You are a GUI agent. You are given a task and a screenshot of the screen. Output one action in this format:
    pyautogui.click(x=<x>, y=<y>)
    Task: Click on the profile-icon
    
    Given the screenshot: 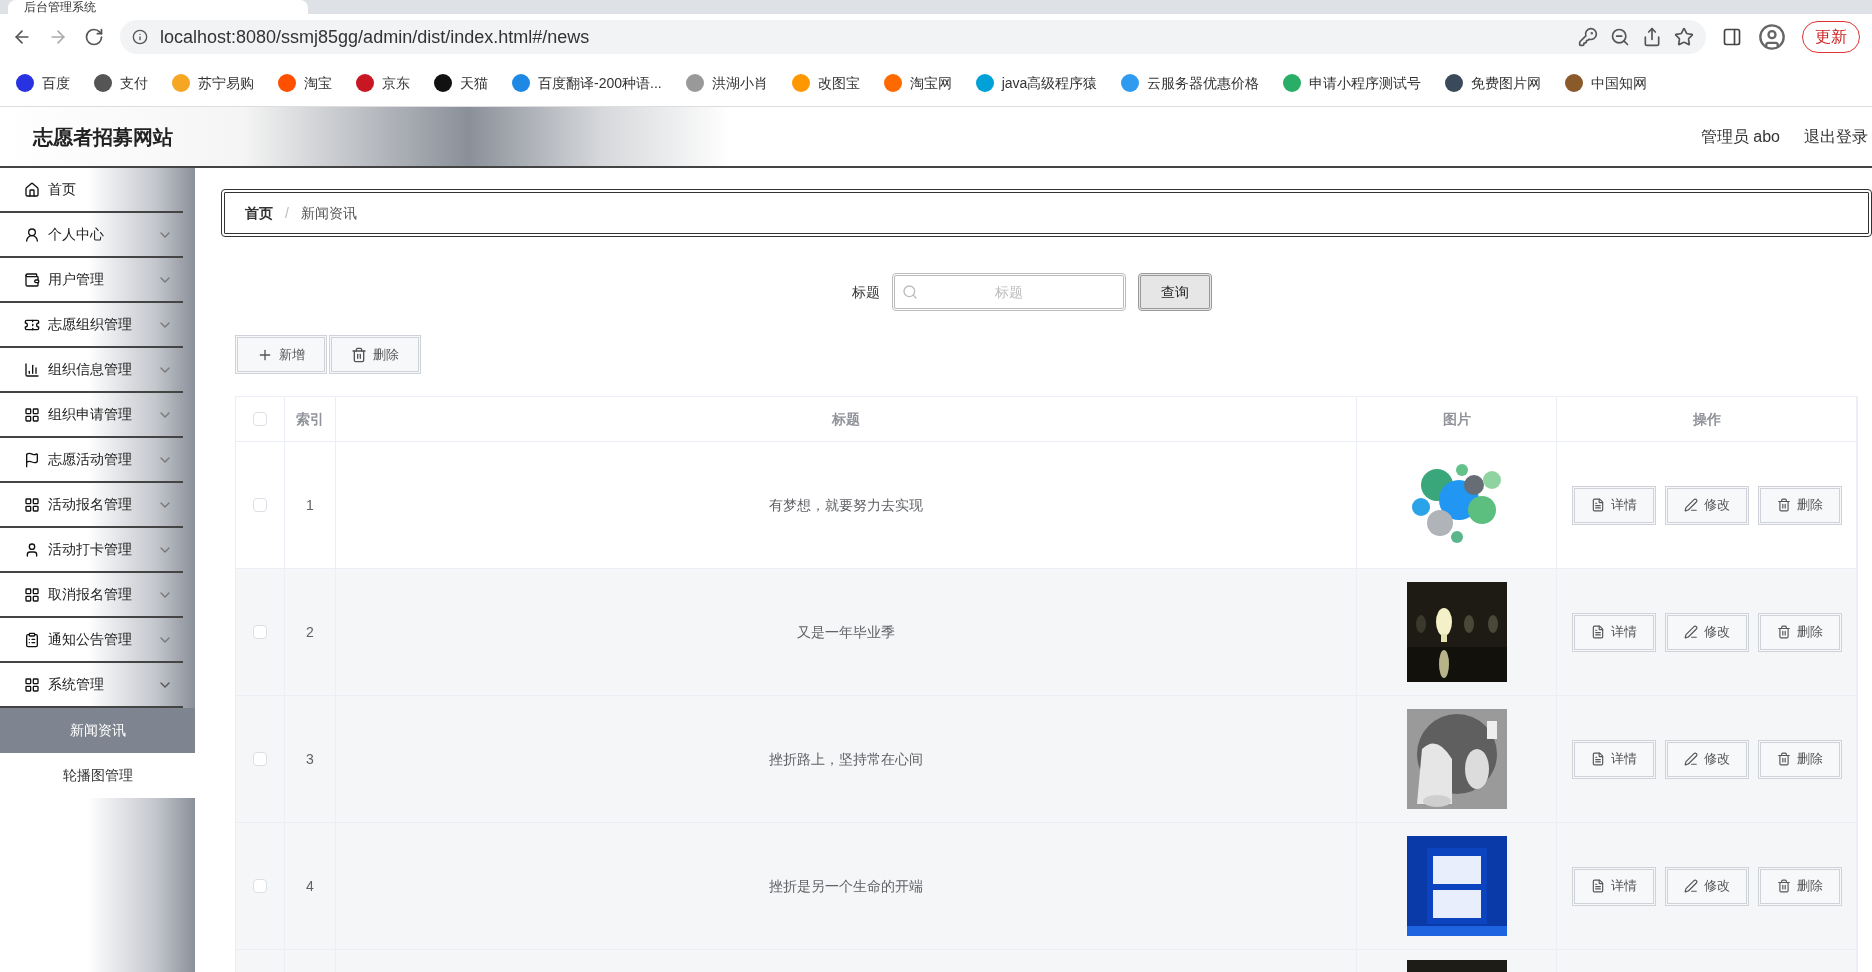 What is the action you would take?
    pyautogui.click(x=1772, y=37)
    